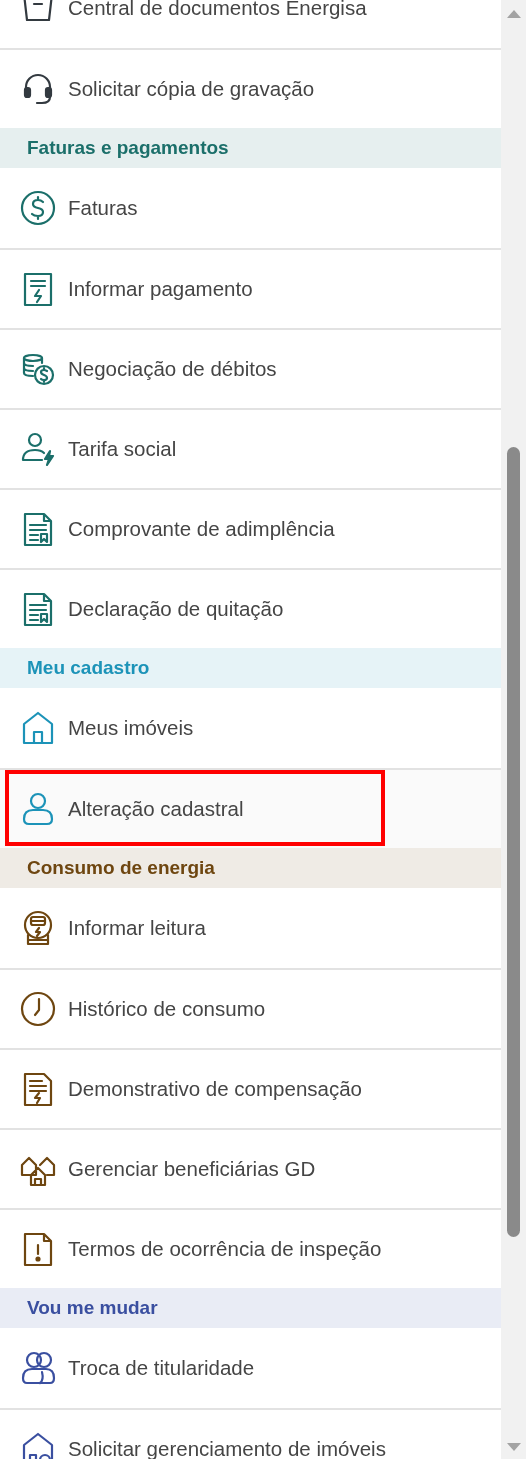 The width and height of the screenshot is (526, 1459). What do you see at coordinates (514, 1447) in the screenshot?
I see `scroll-down-icon` at bounding box center [514, 1447].